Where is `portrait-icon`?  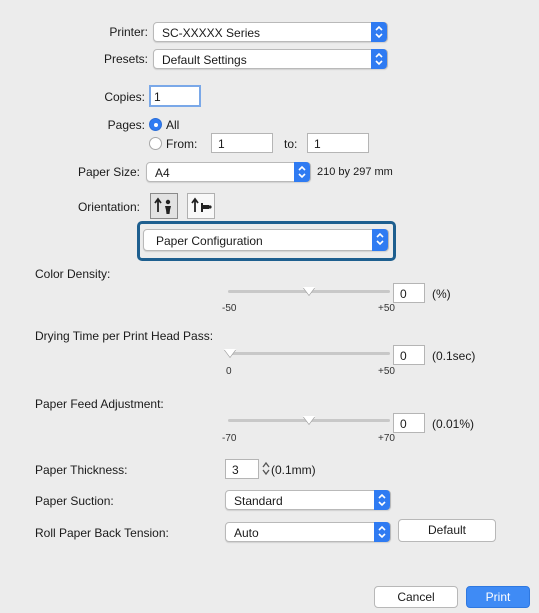 portrait-icon is located at coordinates (162, 205).